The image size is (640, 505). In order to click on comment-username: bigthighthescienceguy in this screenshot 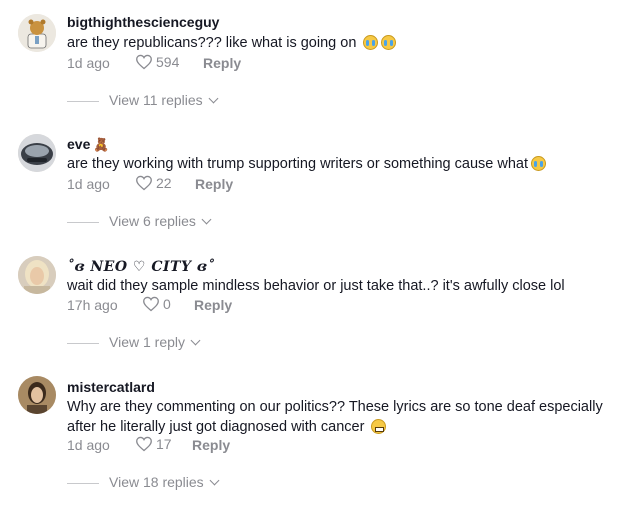, I will do `click(143, 22)`.